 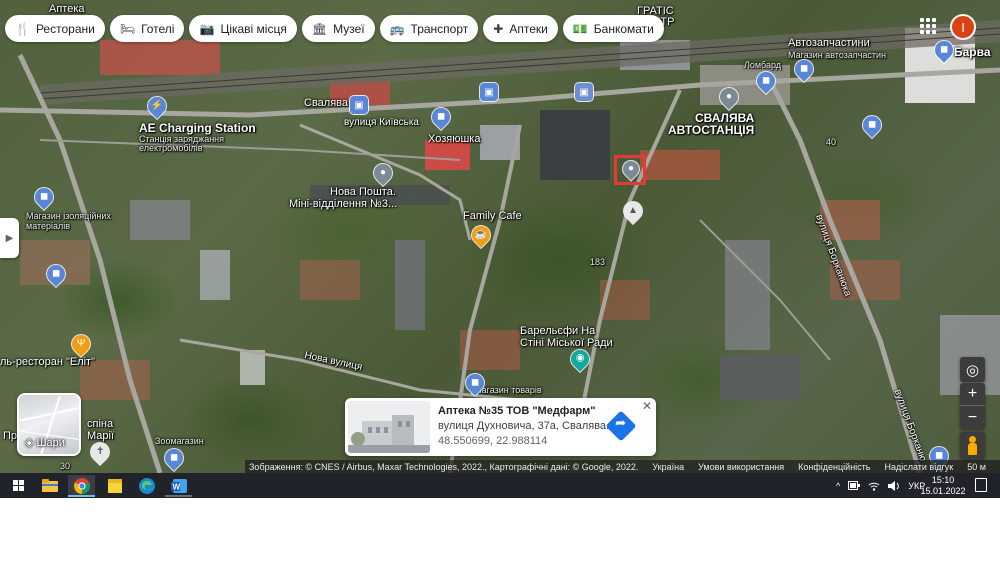 What do you see at coordinates (516, 411) in the screenshot?
I see `place-title: Аптека №35 ТОВ "Медфарм"` at bounding box center [516, 411].